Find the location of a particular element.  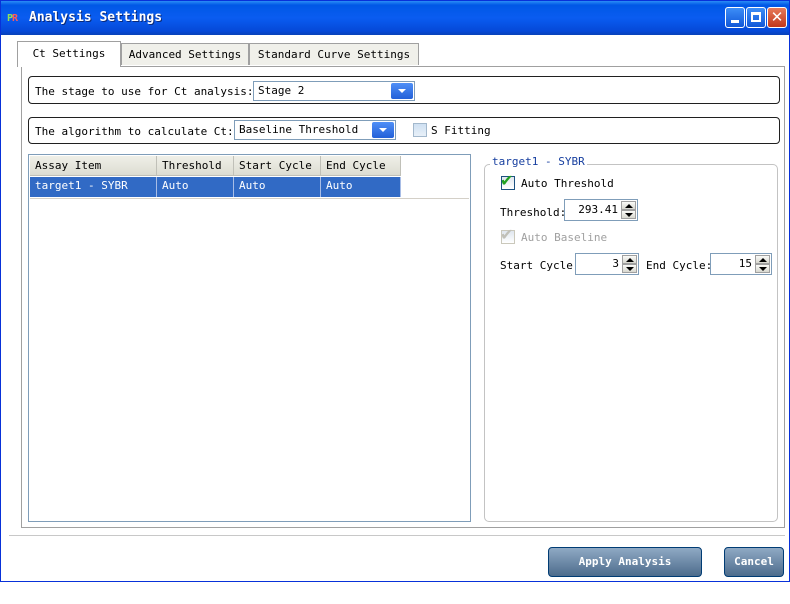

algorithm-select: Baseline Threshold is located at coordinates (315, 130).